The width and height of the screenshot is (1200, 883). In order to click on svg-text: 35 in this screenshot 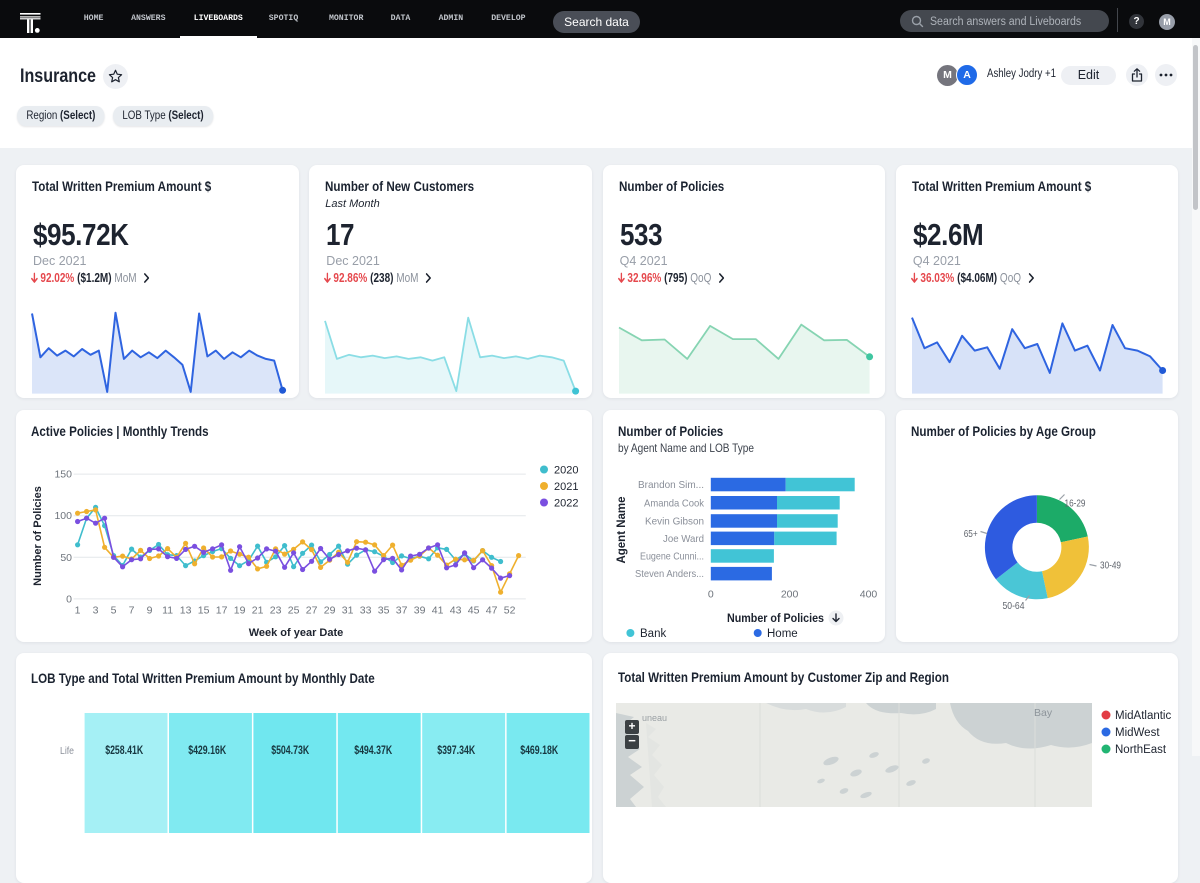, I will do `click(384, 610)`.